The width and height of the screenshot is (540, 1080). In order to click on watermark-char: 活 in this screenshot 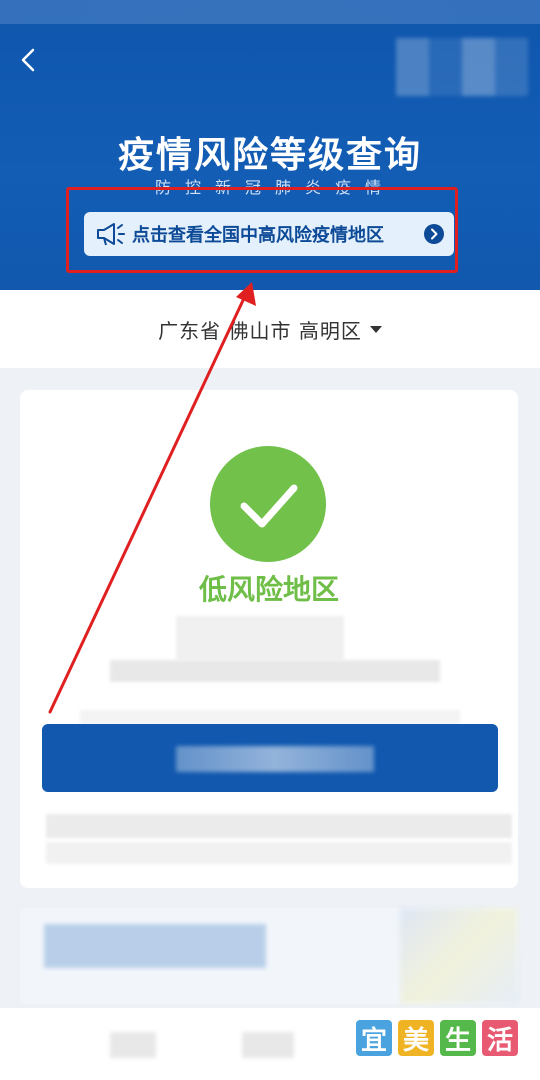, I will do `click(500, 1038)`.